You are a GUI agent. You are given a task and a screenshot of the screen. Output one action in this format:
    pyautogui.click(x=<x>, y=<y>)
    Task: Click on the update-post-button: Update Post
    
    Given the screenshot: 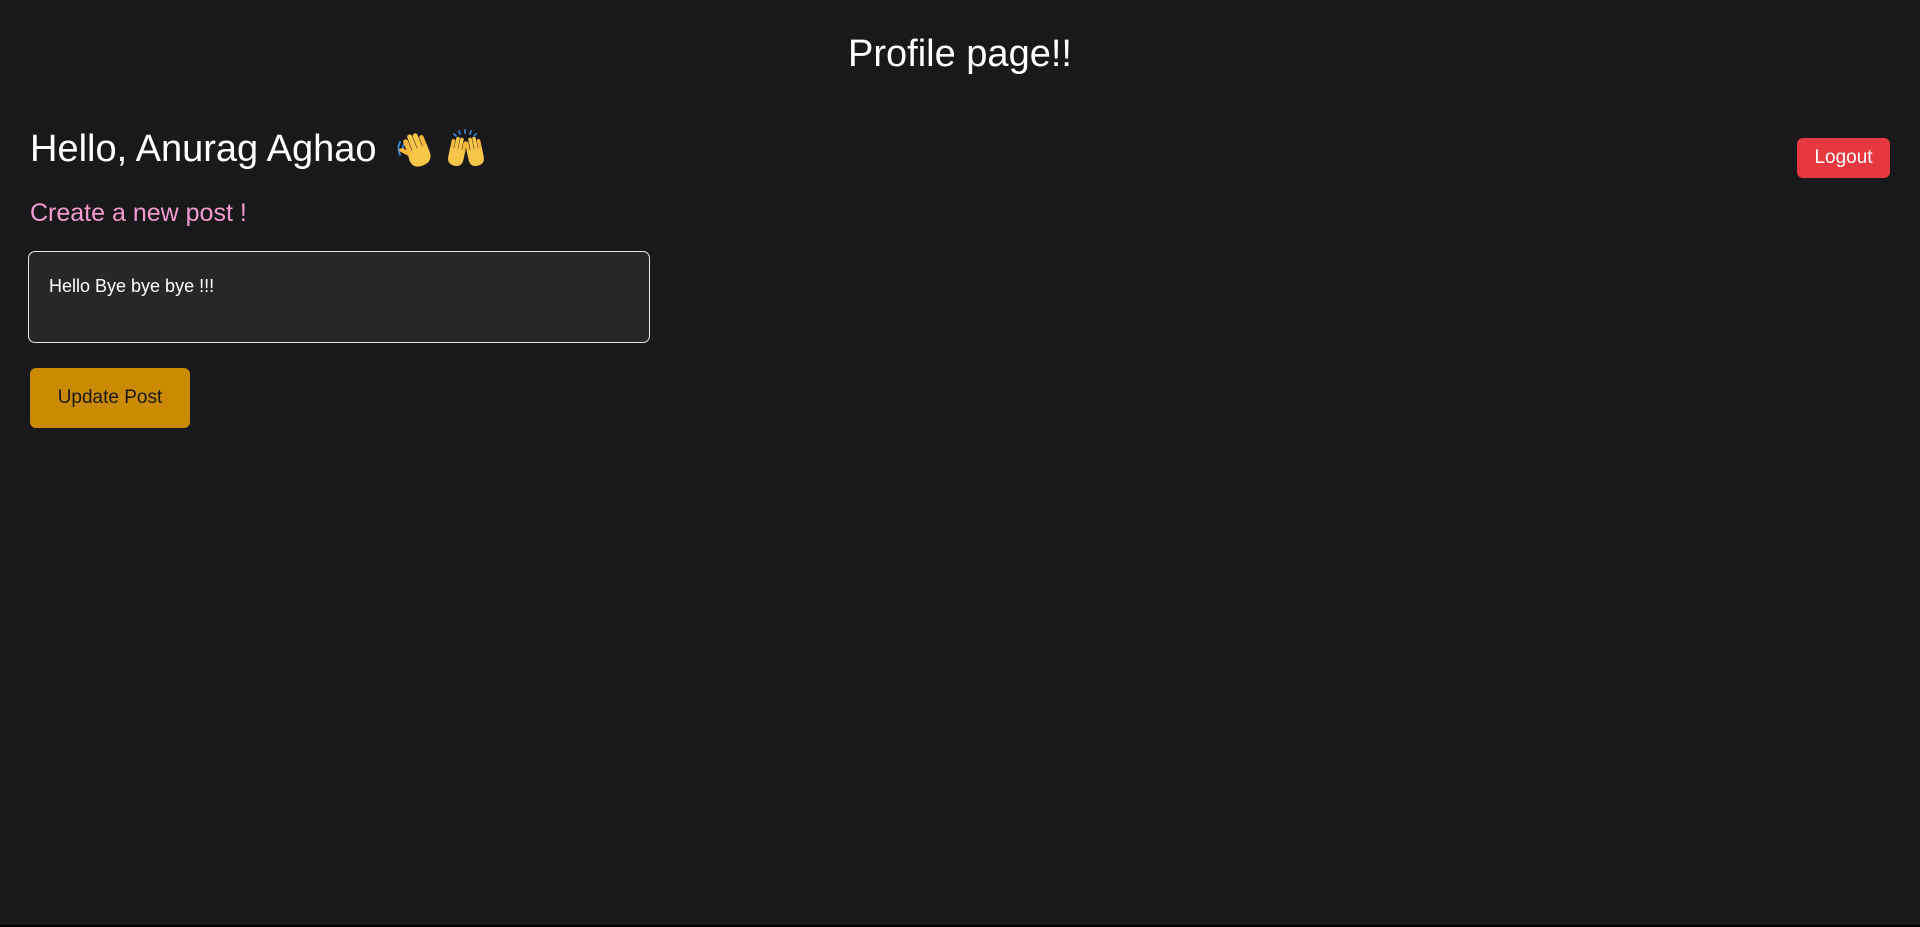 What is the action you would take?
    pyautogui.click(x=110, y=398)
    